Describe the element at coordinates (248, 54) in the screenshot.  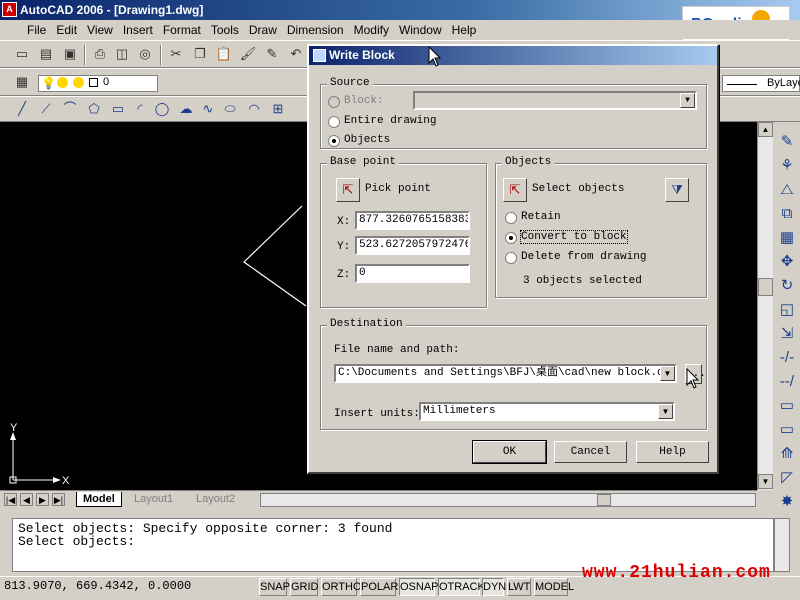
I see `match-properties-icon: 🖌` at that location.